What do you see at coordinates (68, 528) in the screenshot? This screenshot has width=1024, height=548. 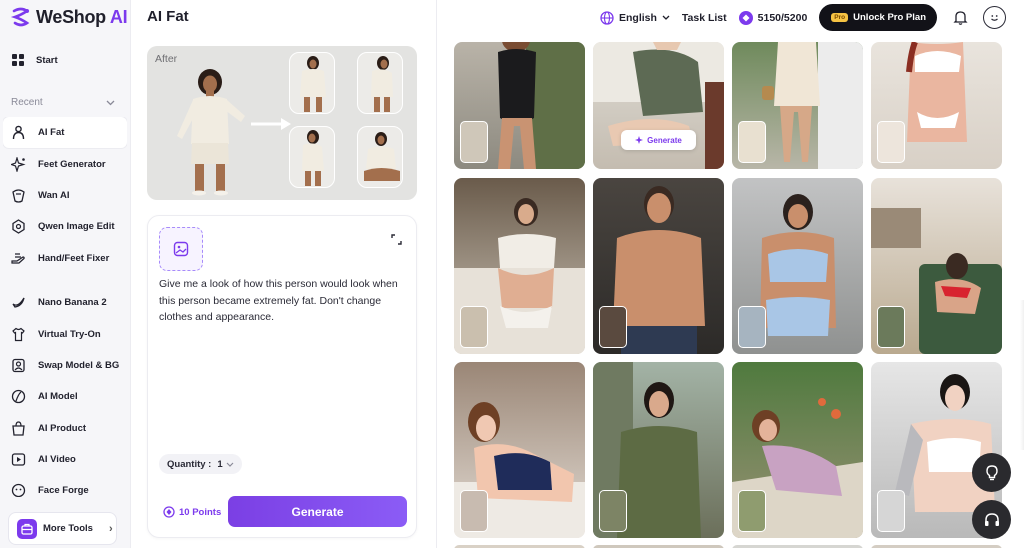 I see `more-tools-label: More Tools` at bounding box center [68, 528].